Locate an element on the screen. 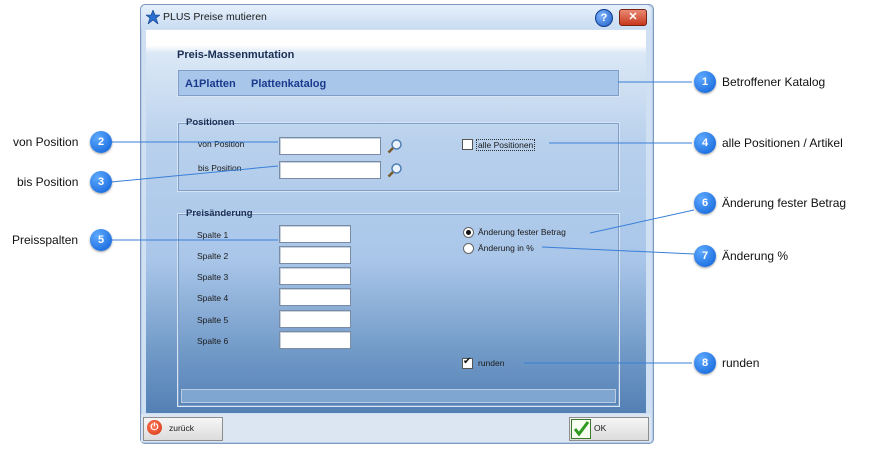 This screenshot has width=872, height=451. callout-2-text: von Position is located at coordinates (46, 142).